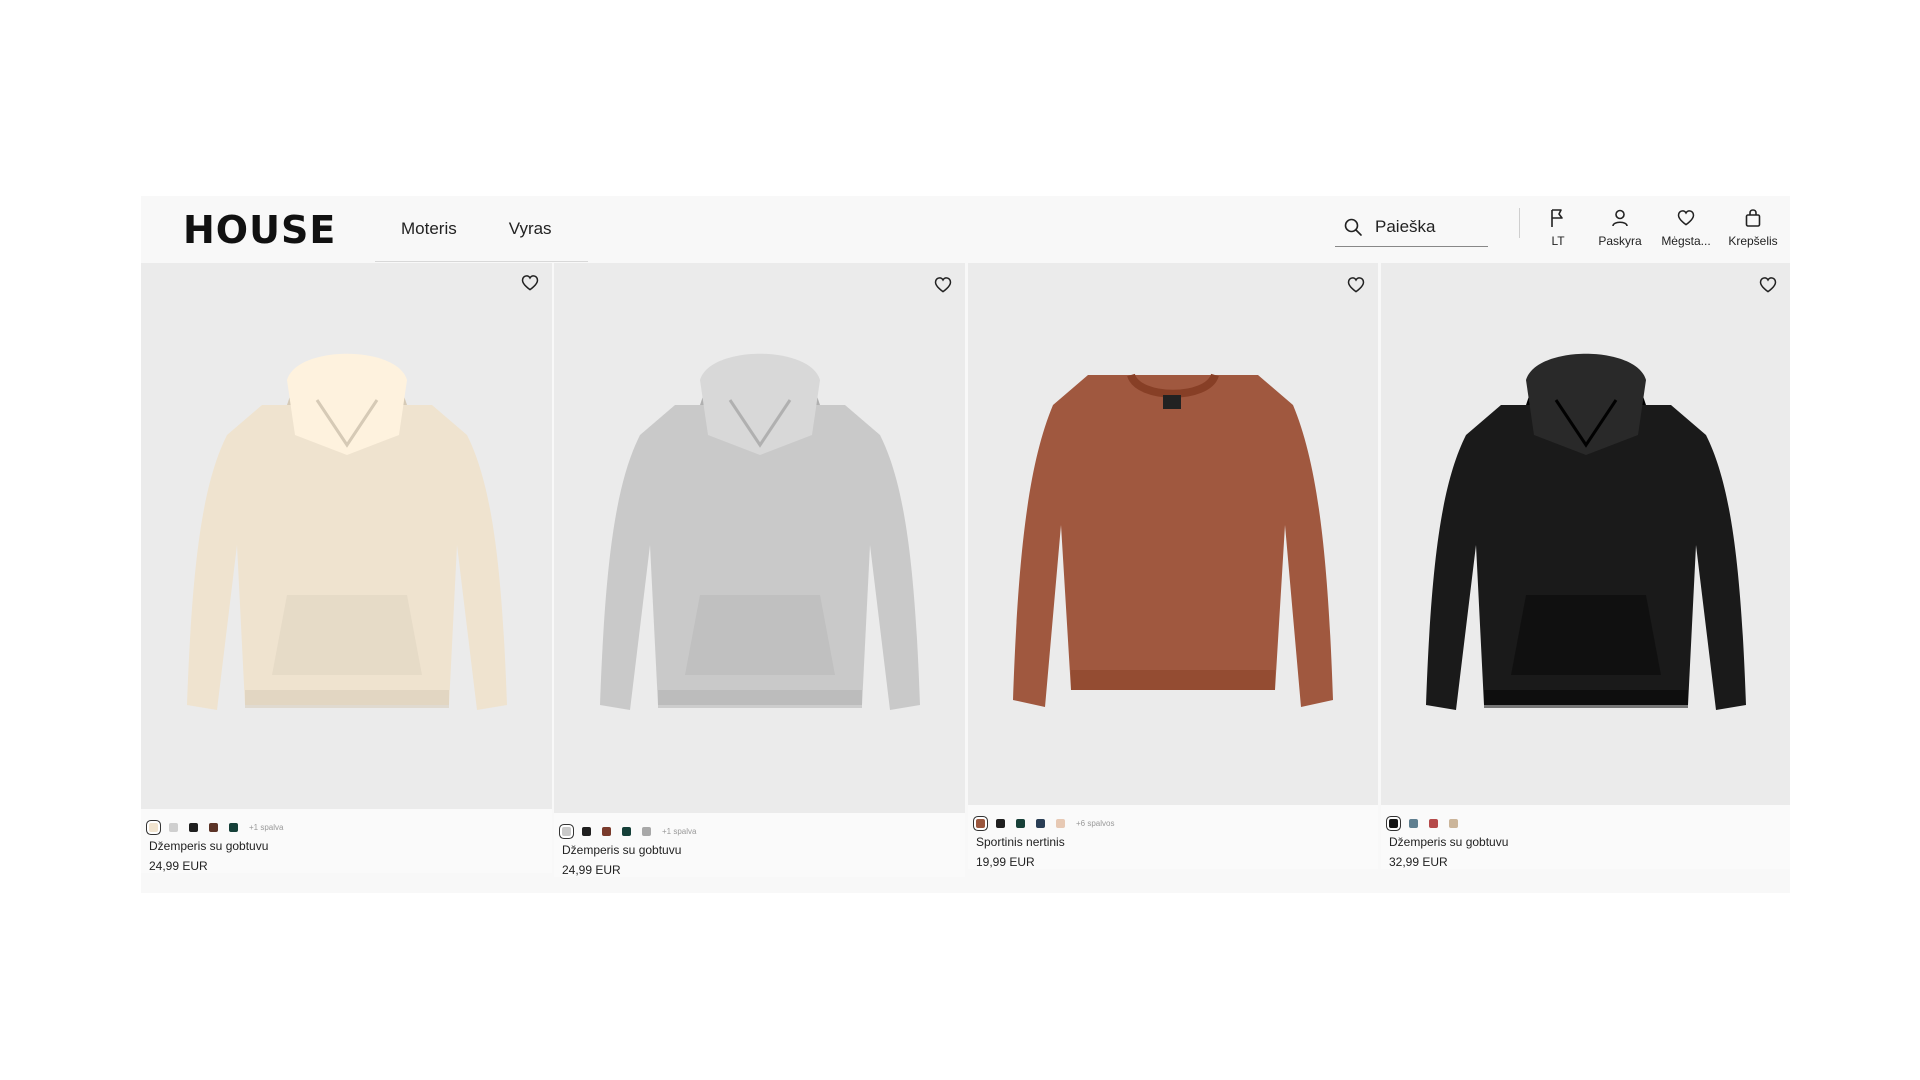  What do you see at coordinates (1620, 241) in the screenshot?
I see `account-label: Paskyra` at bounding box center [1620, 241].